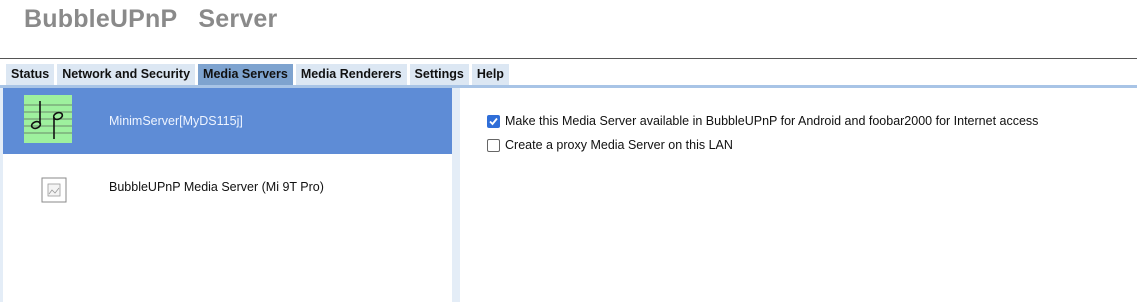 Image resolution: width=1137 pixels, height=302 pixels. I want to click on internet-access-checkbox, so click(493, 121).